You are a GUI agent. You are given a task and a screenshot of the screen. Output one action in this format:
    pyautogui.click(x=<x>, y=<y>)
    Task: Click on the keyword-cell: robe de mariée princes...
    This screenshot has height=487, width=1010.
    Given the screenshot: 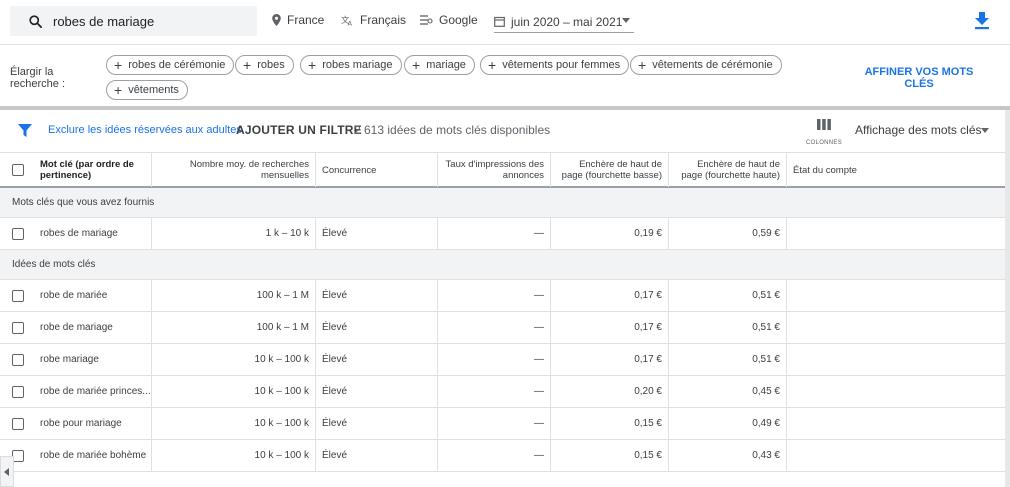 What is the action you would take?
    pyautogui.click(x=93, y=391)
    